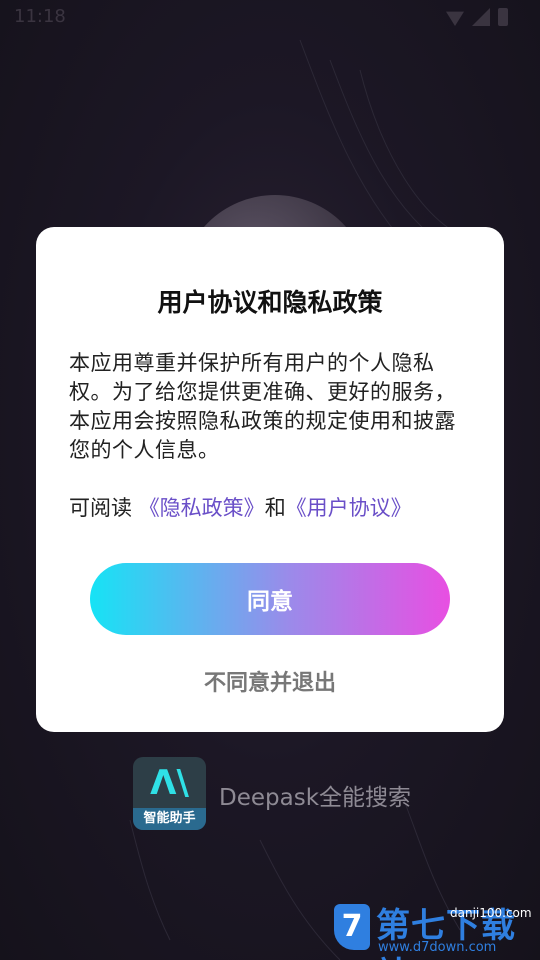 This screenshot has height=960, width=540. What do you see at coordinates (169, 819) in the screenshot?
I see `app-logo-label: 智能助手` at bounding box center [169, 819].